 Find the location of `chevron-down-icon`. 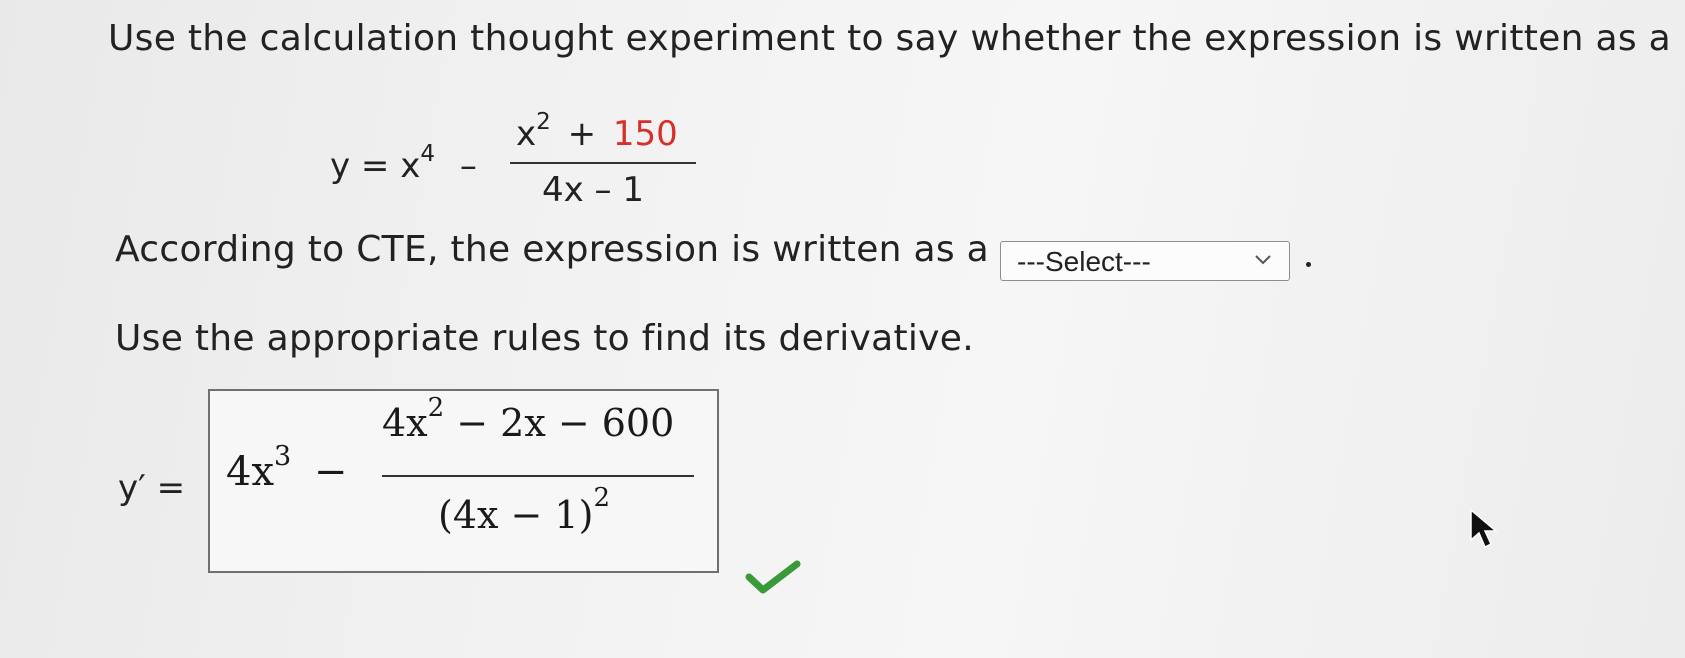

chevron-down-icon is located at coordinates (1263, 260).